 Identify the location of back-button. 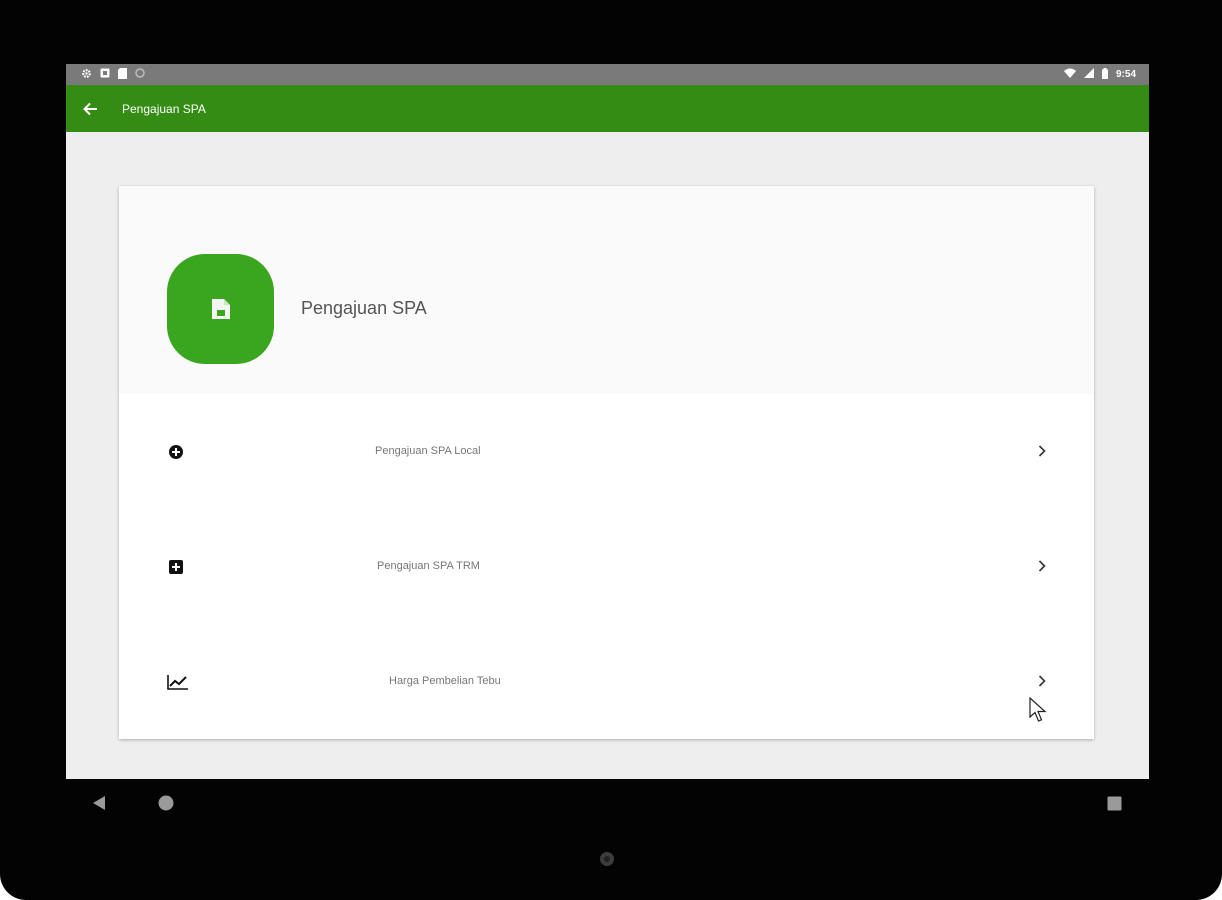
(90, 108).